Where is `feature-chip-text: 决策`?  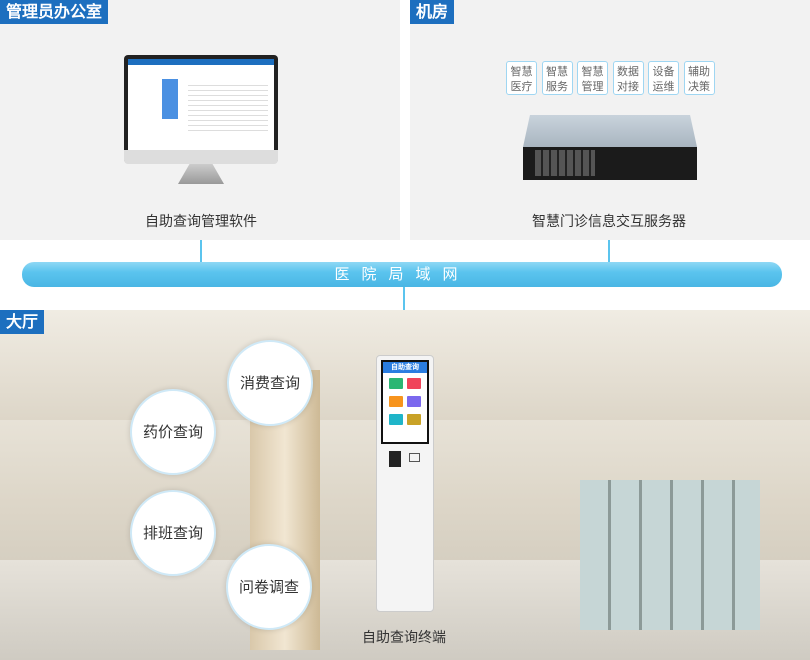 feature-chip-text: 决策 is located at coordinates (699, 86).